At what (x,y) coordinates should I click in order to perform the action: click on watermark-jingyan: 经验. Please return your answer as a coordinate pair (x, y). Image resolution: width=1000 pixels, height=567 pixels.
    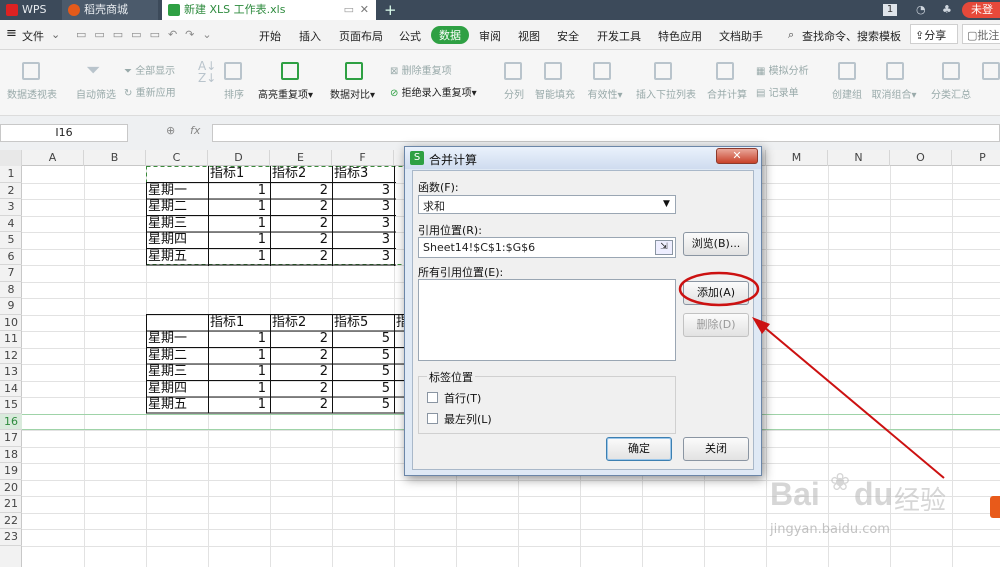
    Looking at the image, I should click on (920, 501).